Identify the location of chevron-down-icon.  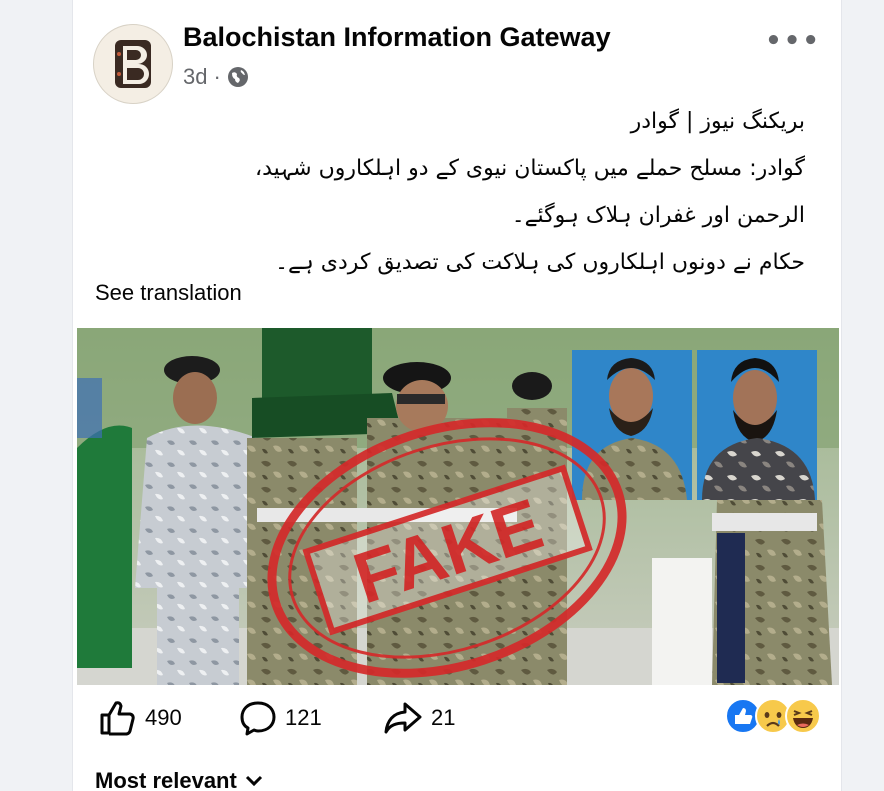
(253, 781).